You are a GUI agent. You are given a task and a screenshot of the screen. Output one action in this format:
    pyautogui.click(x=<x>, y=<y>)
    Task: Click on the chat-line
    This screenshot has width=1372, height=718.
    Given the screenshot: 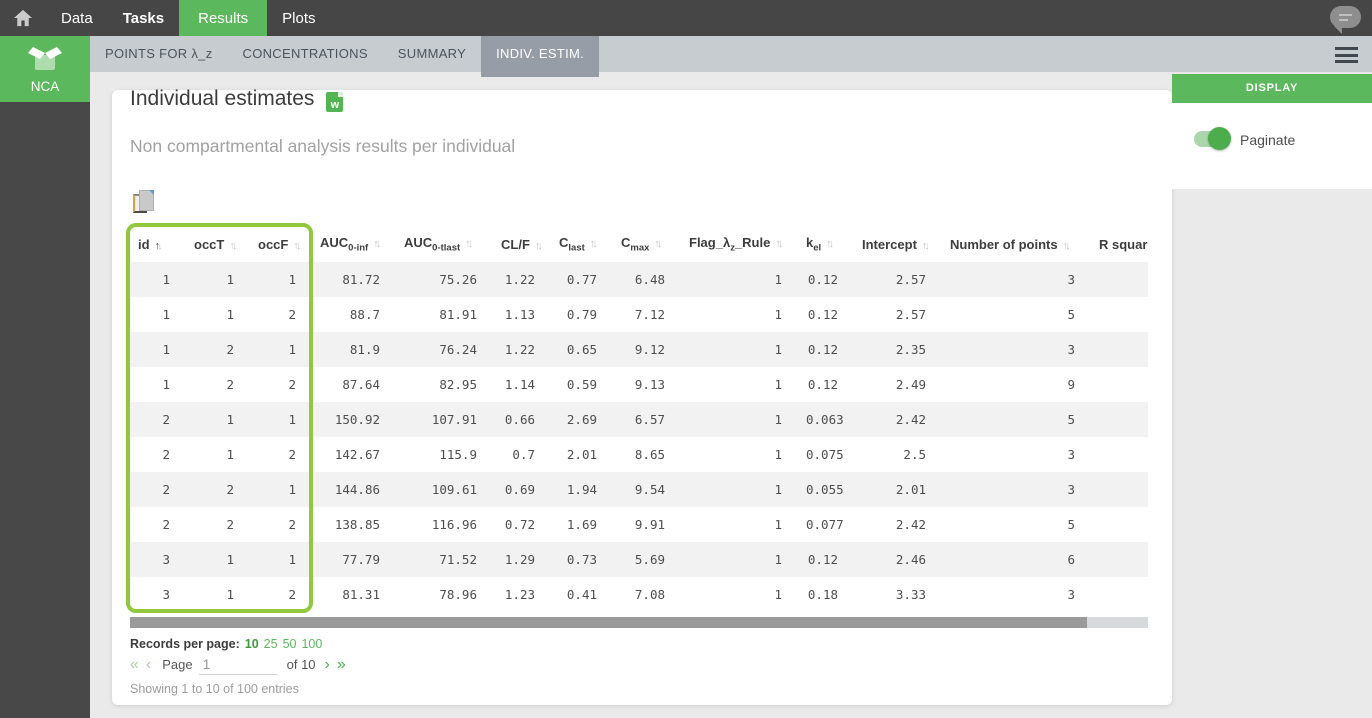 What is the action you would take?
    pyautogui.click(x=1343, y=19)
    